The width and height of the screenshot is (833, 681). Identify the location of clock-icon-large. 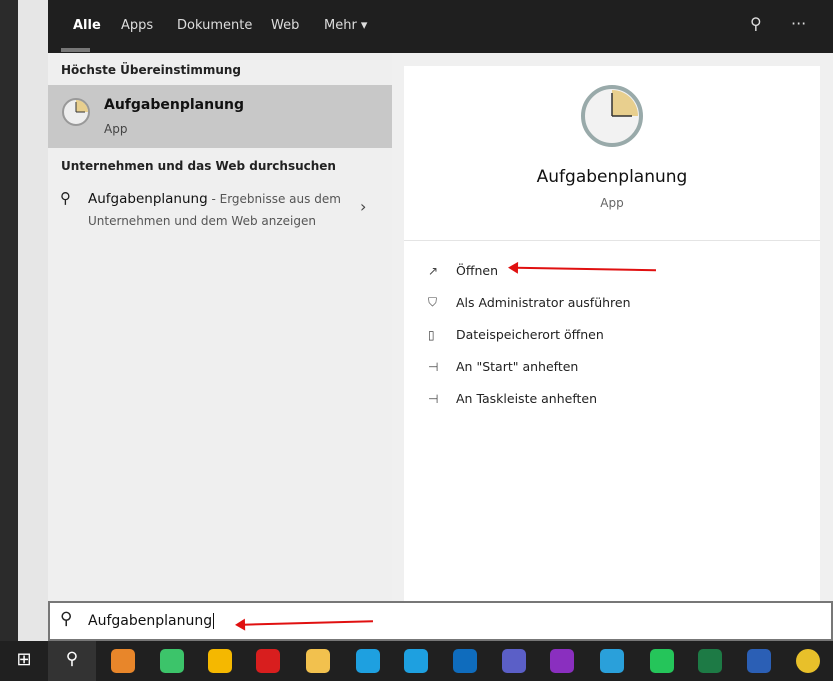
(612, 116).